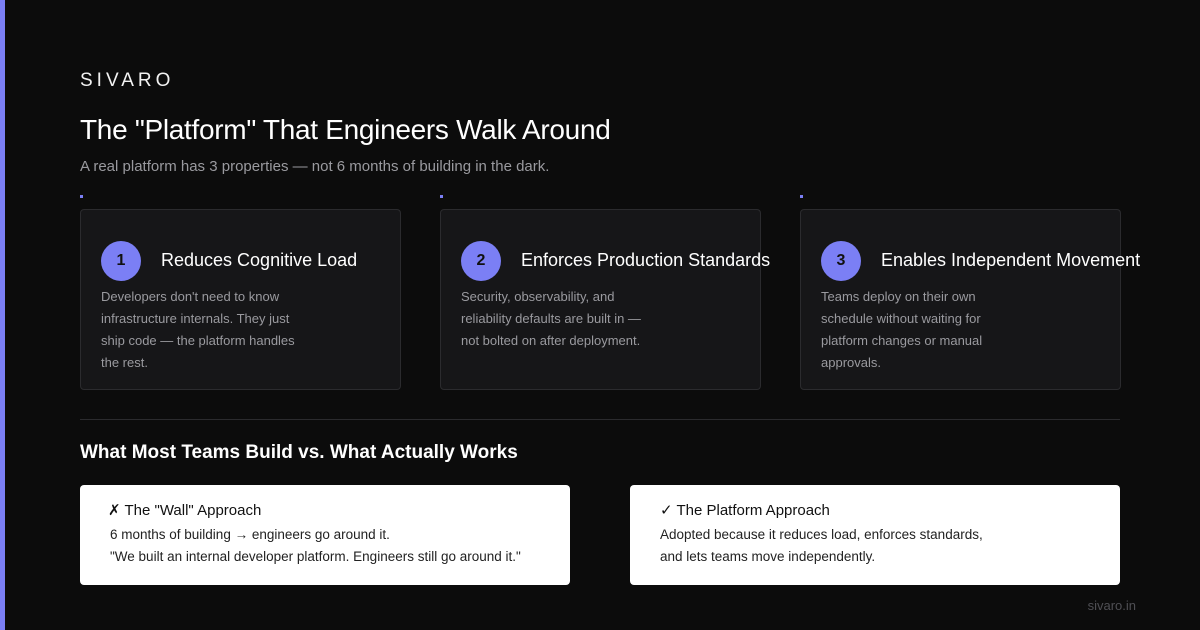 This screenshot has height=630, width=1200. What do you see at coordinates (114, 510) in the screenshot?
I see `cross-icon: ✗` at bounding box center [114, 510].